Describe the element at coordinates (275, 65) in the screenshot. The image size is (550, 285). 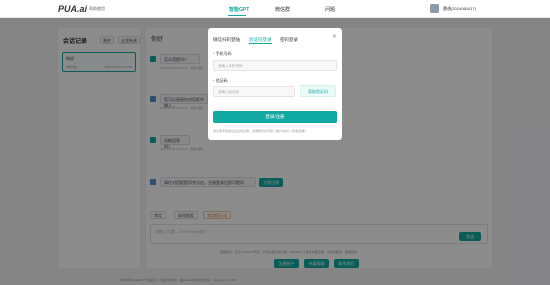
I see `phone-input: 请输入手机号码` at that location.